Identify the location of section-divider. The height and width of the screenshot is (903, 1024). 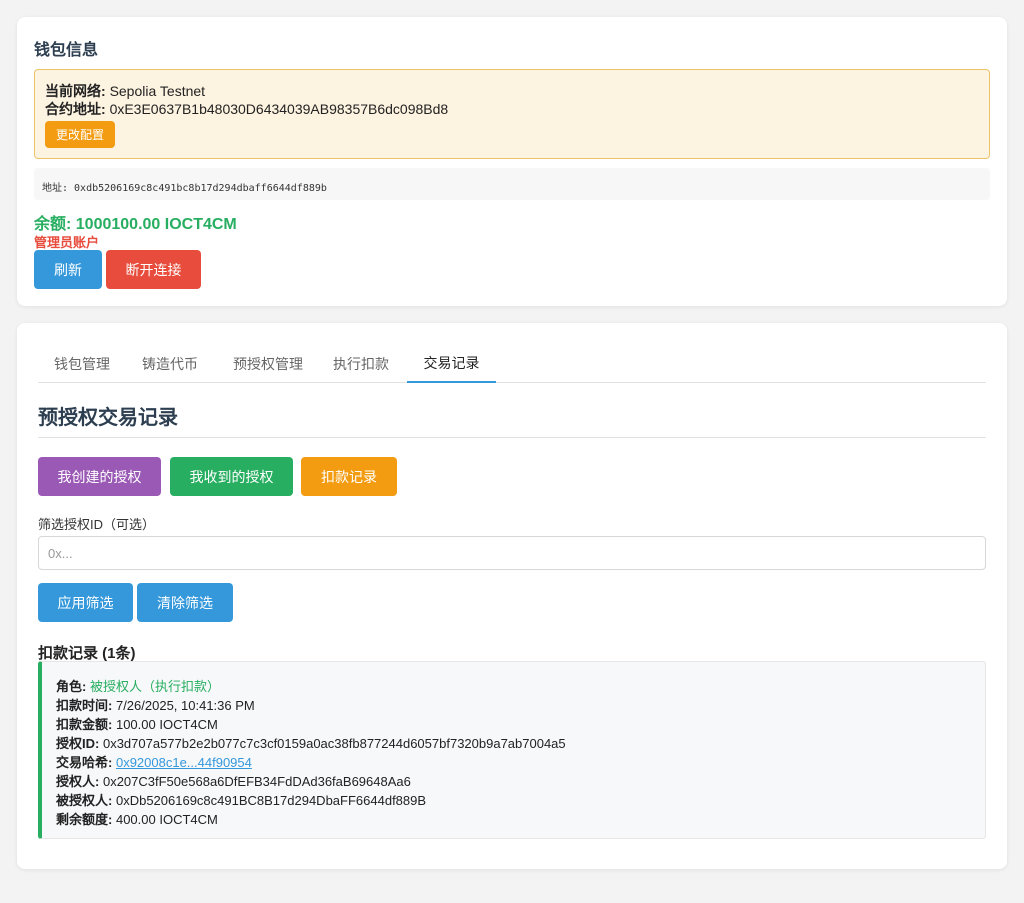
(512, 437).